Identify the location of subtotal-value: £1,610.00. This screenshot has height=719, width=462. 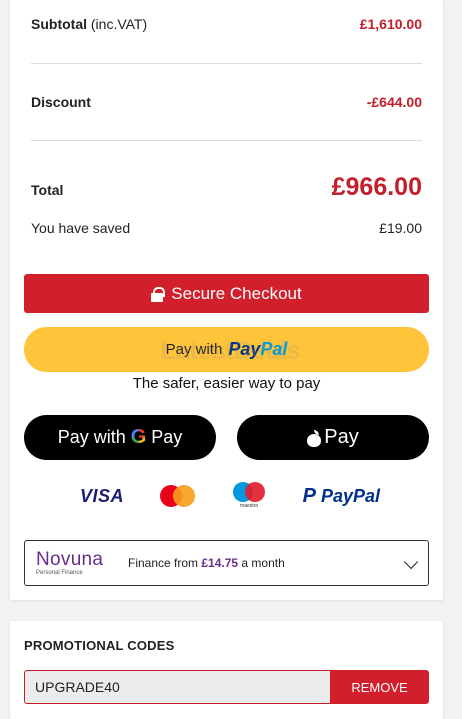
(390, 24).